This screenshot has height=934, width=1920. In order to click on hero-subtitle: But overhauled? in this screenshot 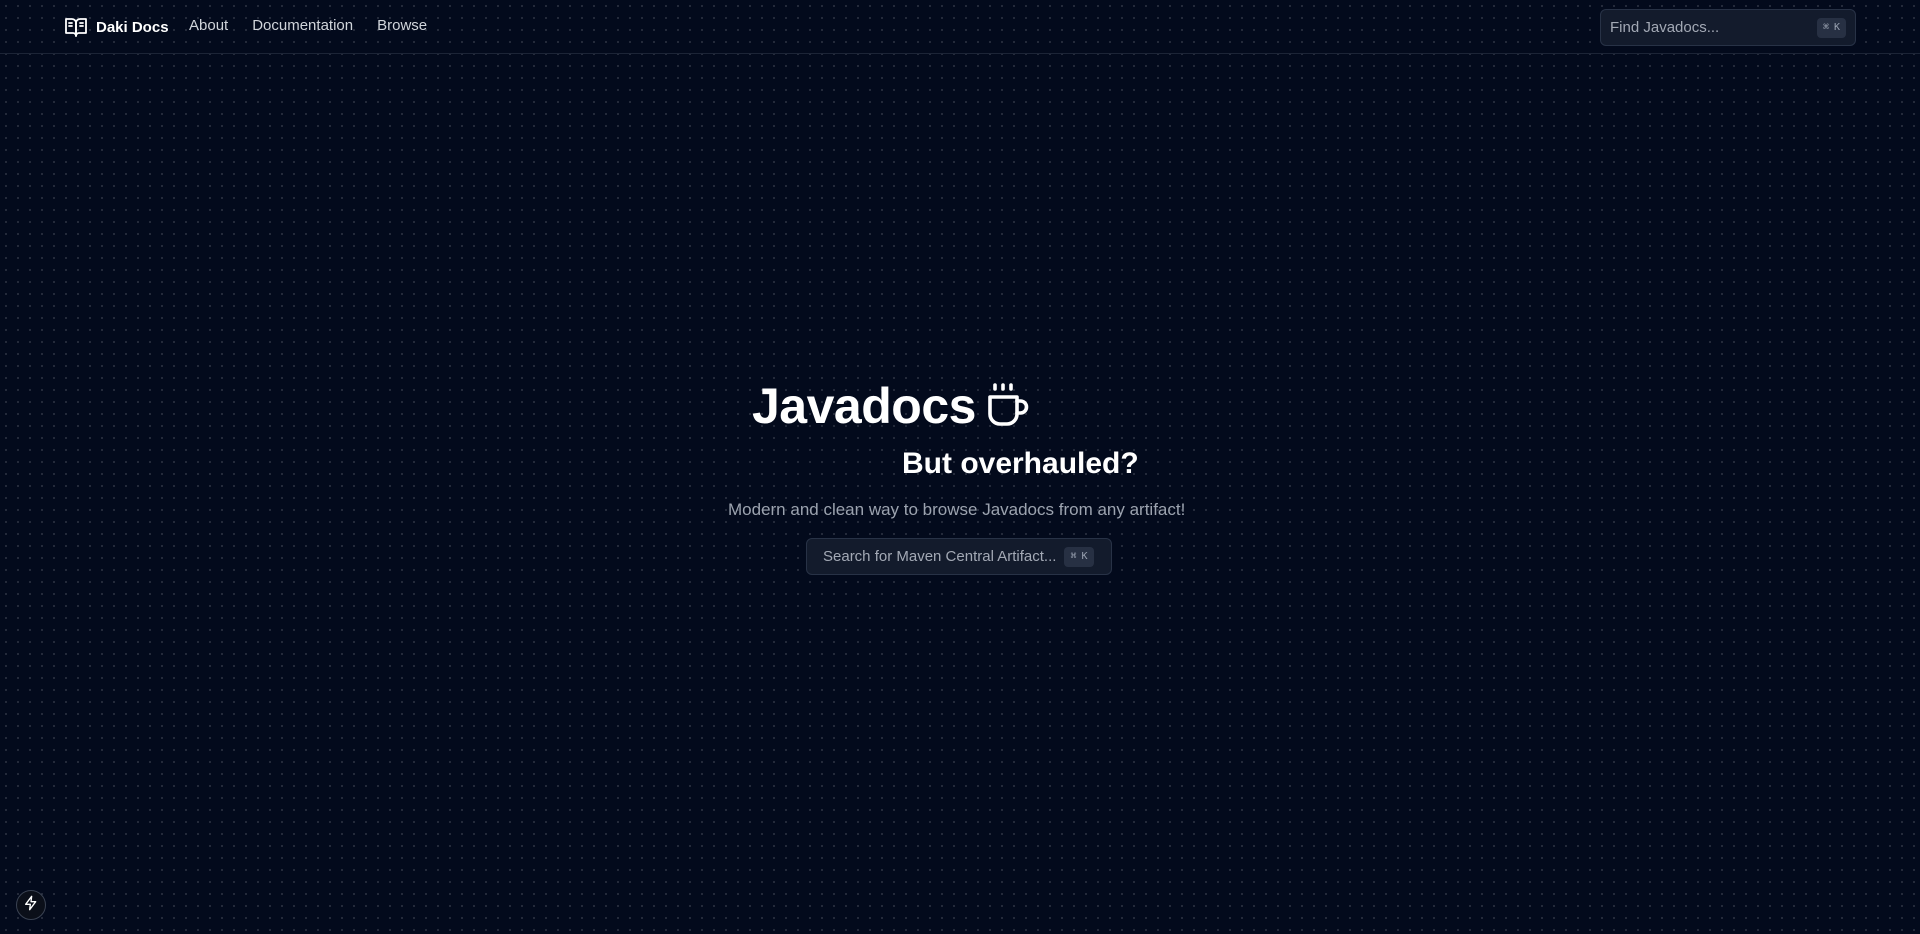, I will do `click(1020, 463)`.